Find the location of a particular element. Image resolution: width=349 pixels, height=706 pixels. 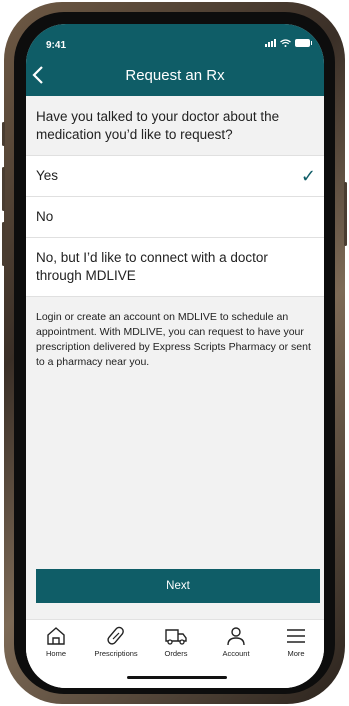

tab-prescriptions: Prescriptions is located at coordinates (116, 646).